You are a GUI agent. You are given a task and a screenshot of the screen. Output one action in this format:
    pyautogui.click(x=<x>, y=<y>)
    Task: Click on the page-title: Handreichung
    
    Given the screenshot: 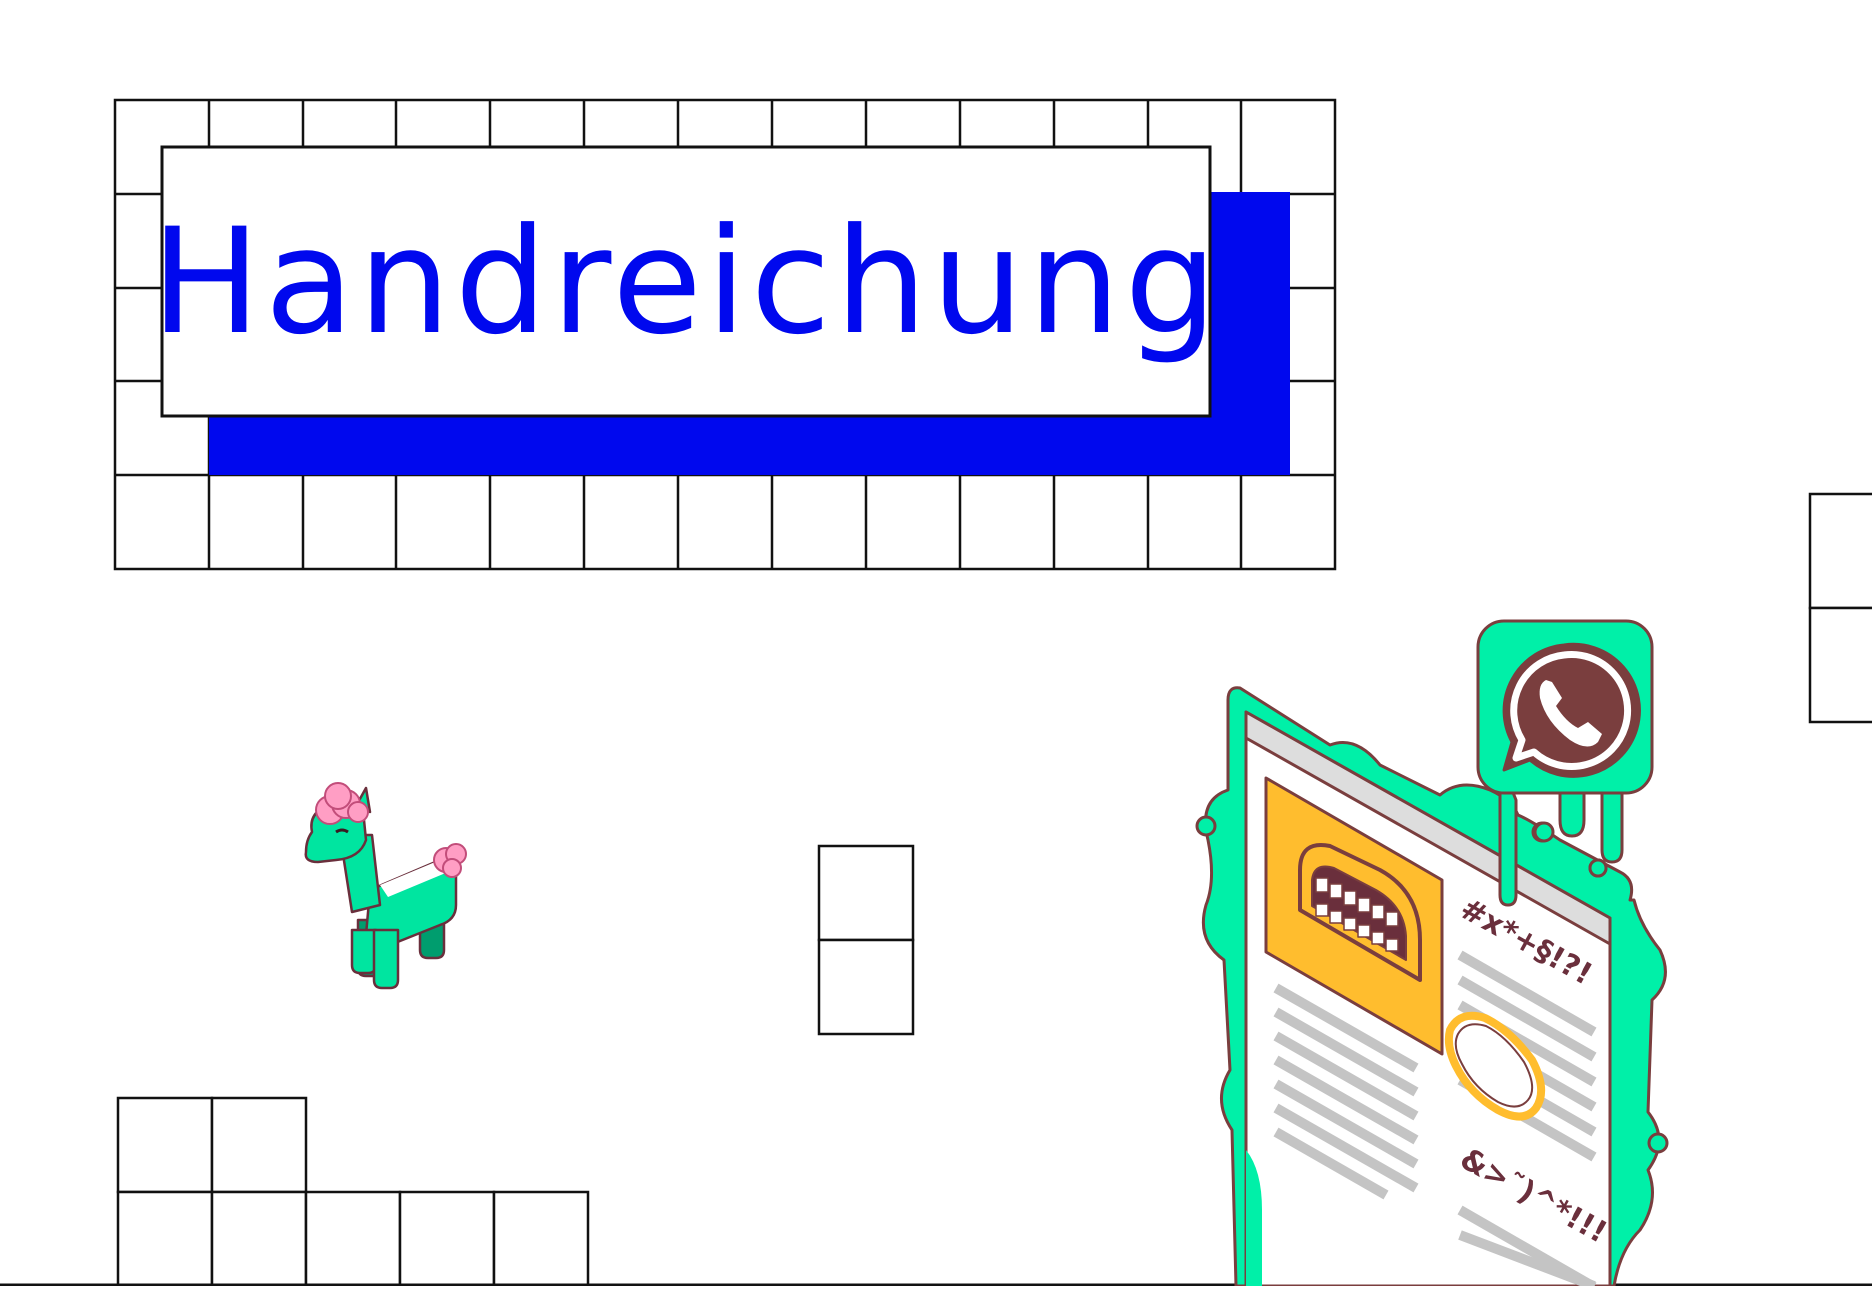 What is the action you would take?
    pyautogui.click(x=686, y=282)
    